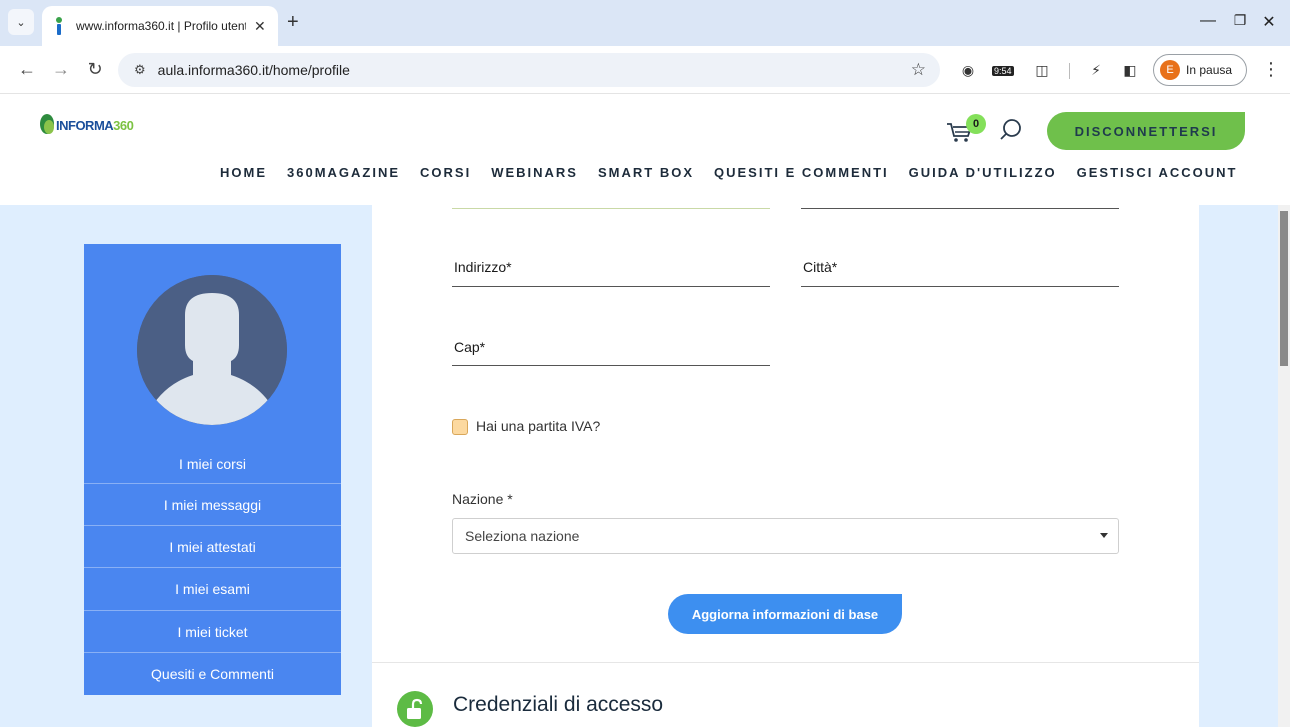 The image size is (1290, 727). What do you see at coordinates (140, 70) in the screenshot?
I see `site-info-icon: ⚙` at bounding box center [140, 70].